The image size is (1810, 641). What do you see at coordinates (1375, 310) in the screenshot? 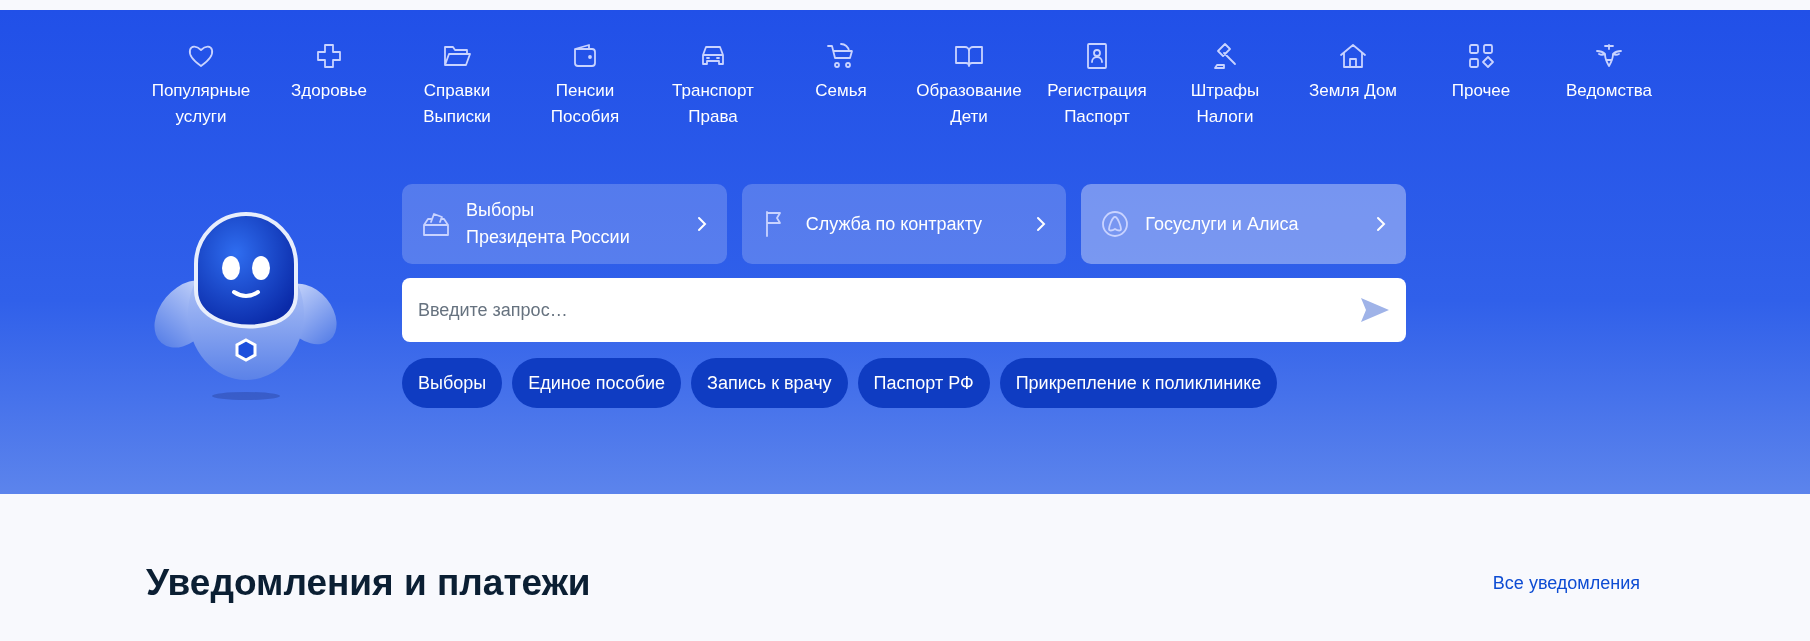
I see `send-icon` at bounding box center [1375, 310].